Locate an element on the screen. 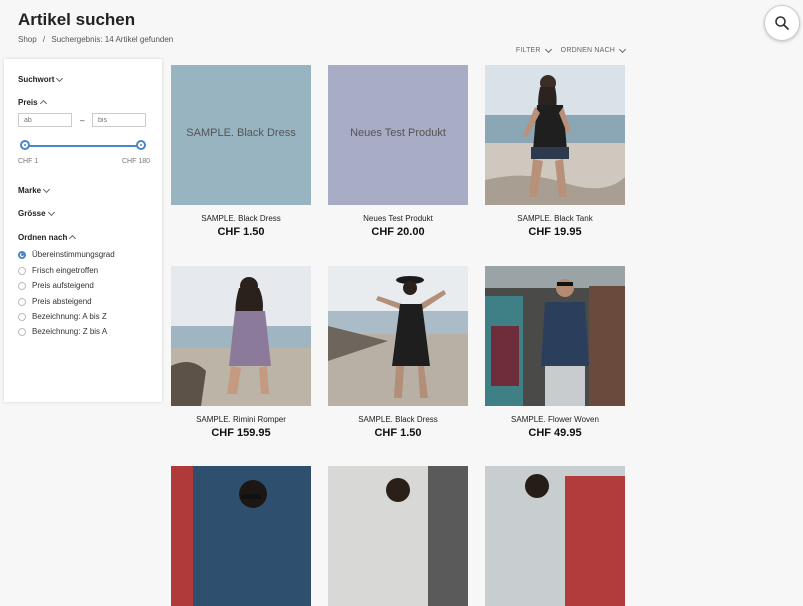 The height and width of the screenshot is (606, 803). beach-model-photo is located at coordinates (555, 135).